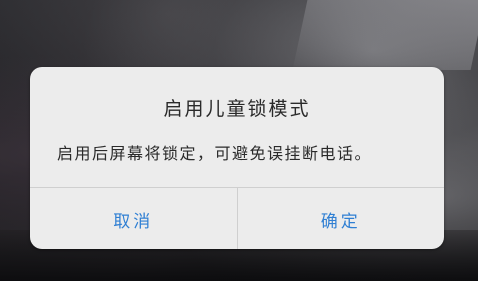 The height and width of the screenshot is (281, 478). Describe the element at coordinates (215, 153) in the screenshot. I see `dialog-message: 启用后屏幕将锁定，可避免误挂断电话。` at that location.